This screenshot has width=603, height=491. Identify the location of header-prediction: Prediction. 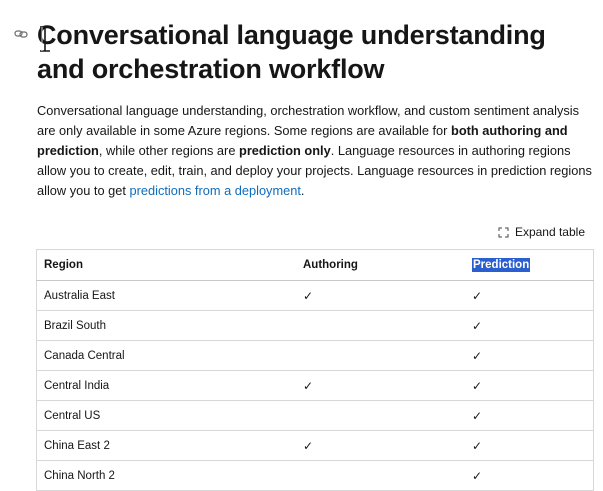
(529, 265).